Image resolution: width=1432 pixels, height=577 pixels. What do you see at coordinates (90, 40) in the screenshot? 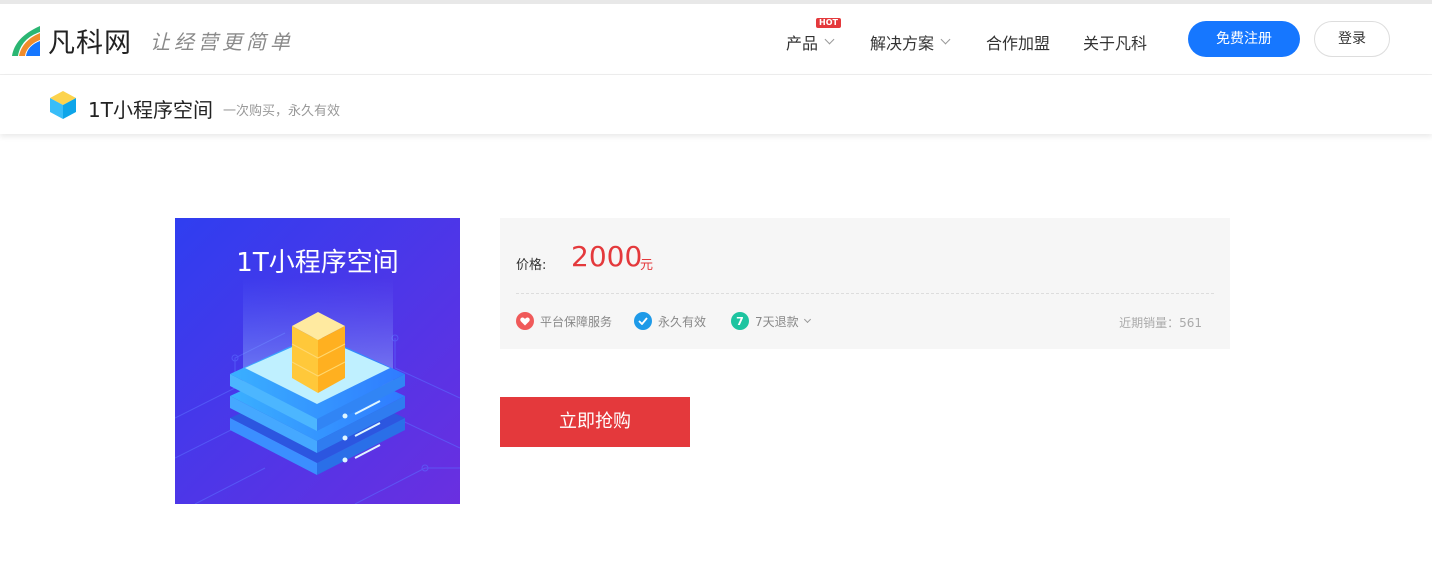
I see `brand-name: 凡科网` at bounding box center [90, 40].